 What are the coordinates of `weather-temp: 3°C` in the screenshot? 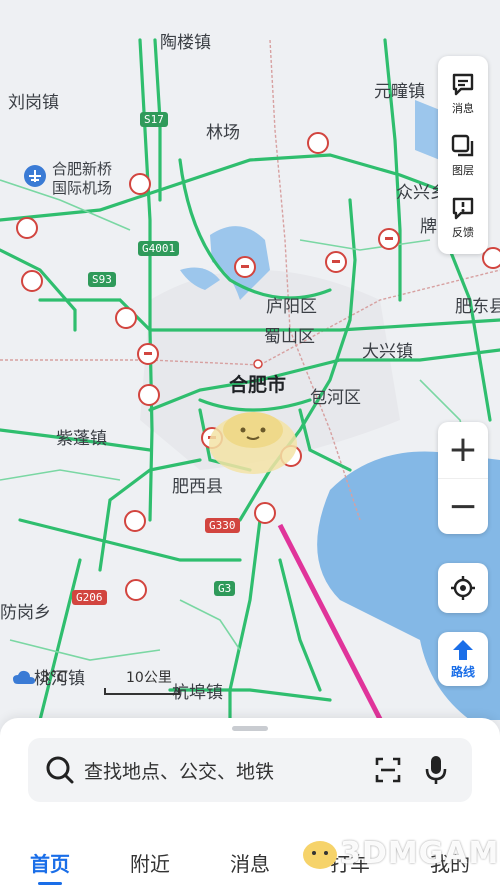 It's located at (54, 677).